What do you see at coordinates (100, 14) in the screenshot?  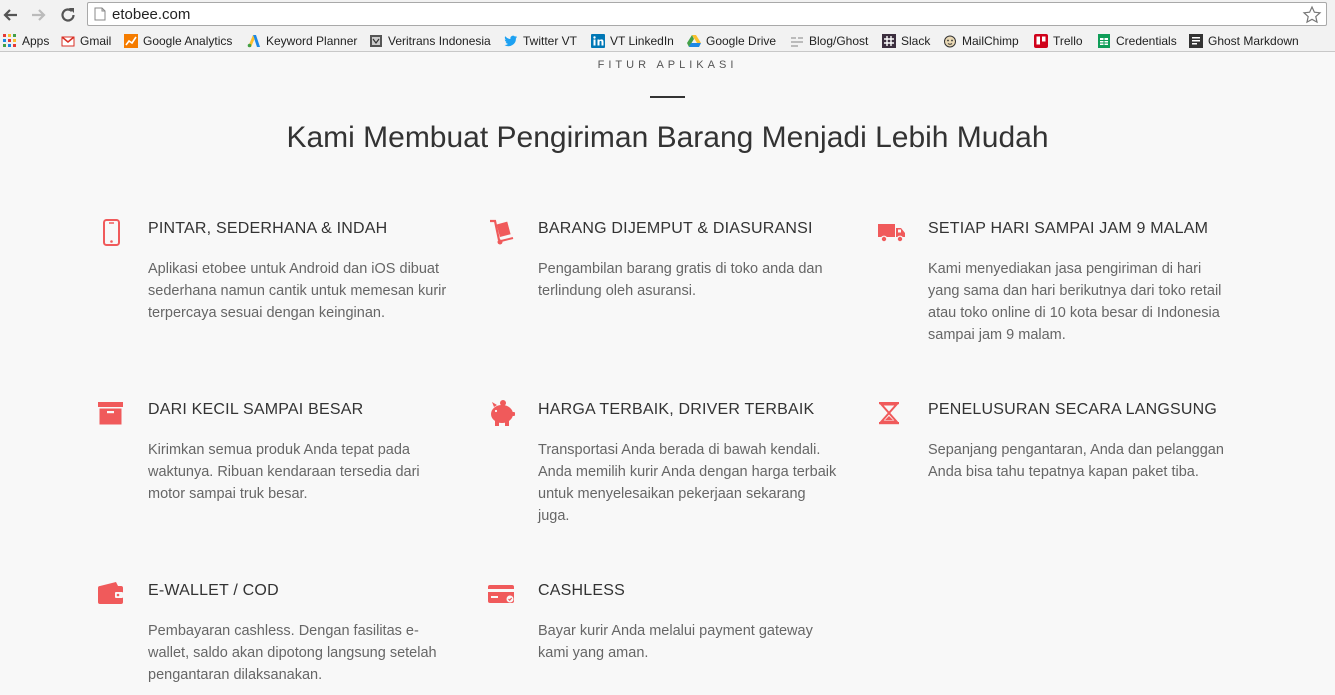 I see `page-icon` at bounding box center [100, 14].